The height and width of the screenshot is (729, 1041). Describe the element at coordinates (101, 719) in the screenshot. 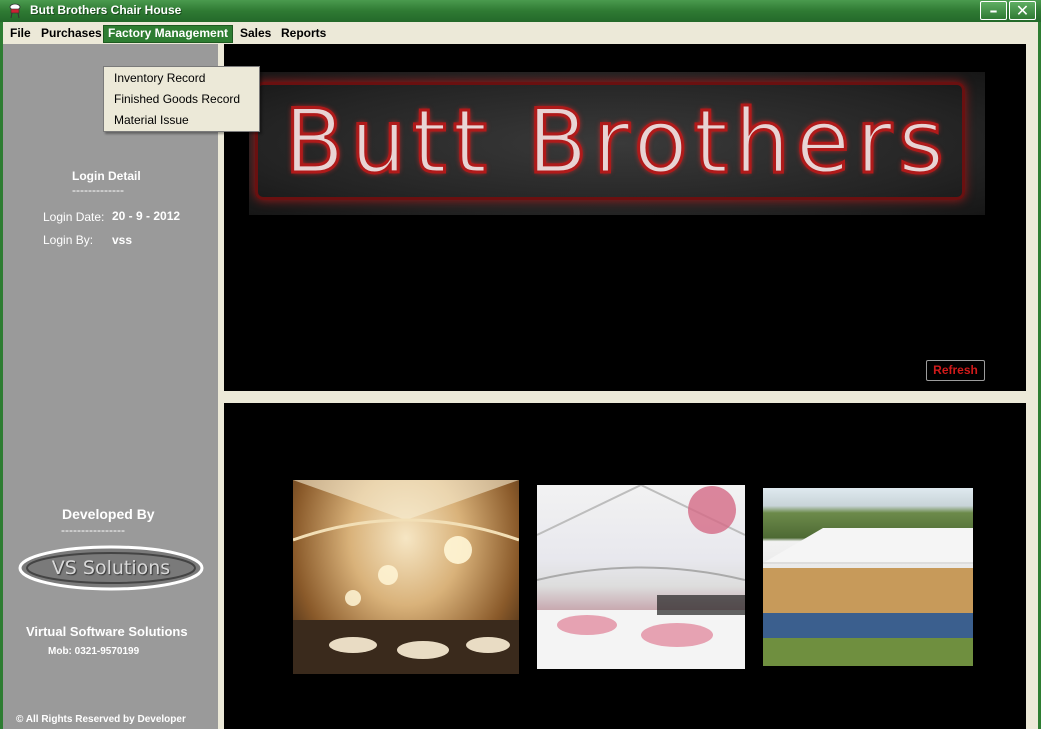

I see `copyright-notice: © All Rights Reserved by Developer` at that location.